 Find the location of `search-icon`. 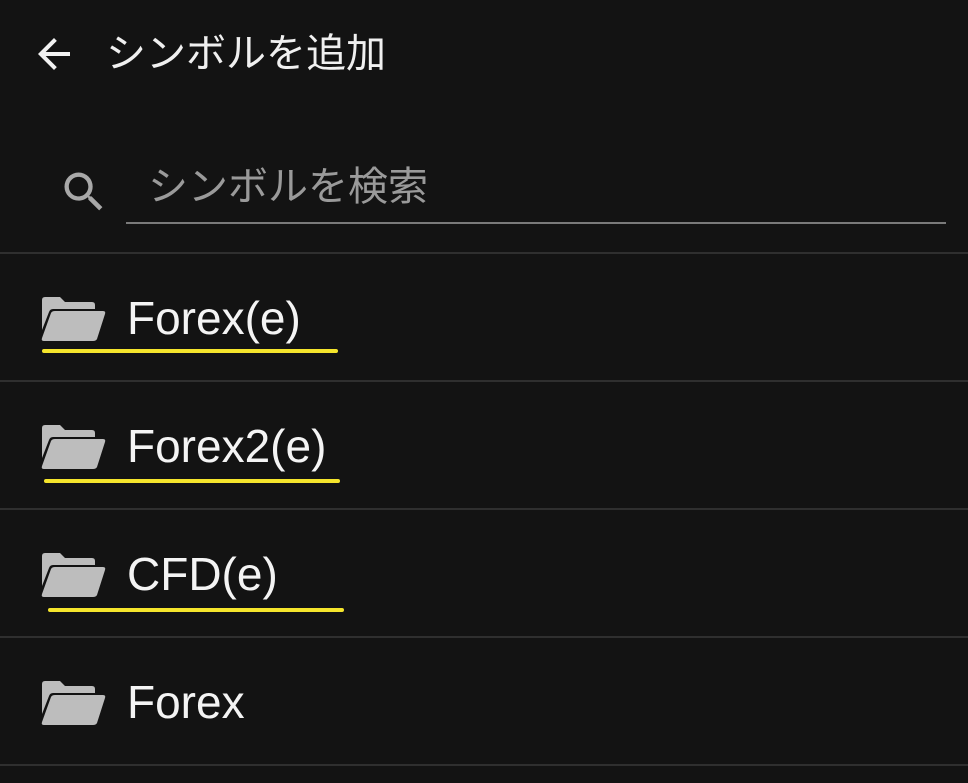

search-icon is located at coordinates (84, 192).